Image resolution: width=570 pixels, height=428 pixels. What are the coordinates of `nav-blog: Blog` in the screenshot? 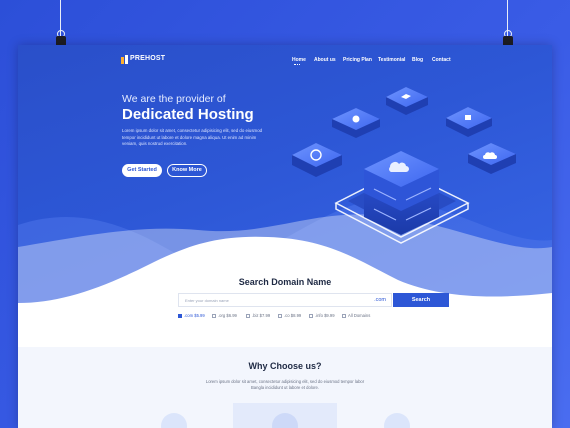 It's located at (417, 60).